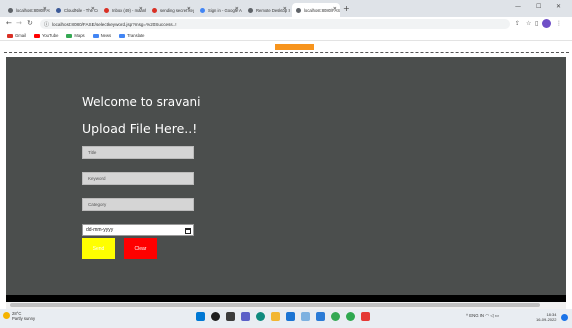 The height and width of the screenshot is (328, 572). I want to click on submit-button: Send, so click(98, 248).